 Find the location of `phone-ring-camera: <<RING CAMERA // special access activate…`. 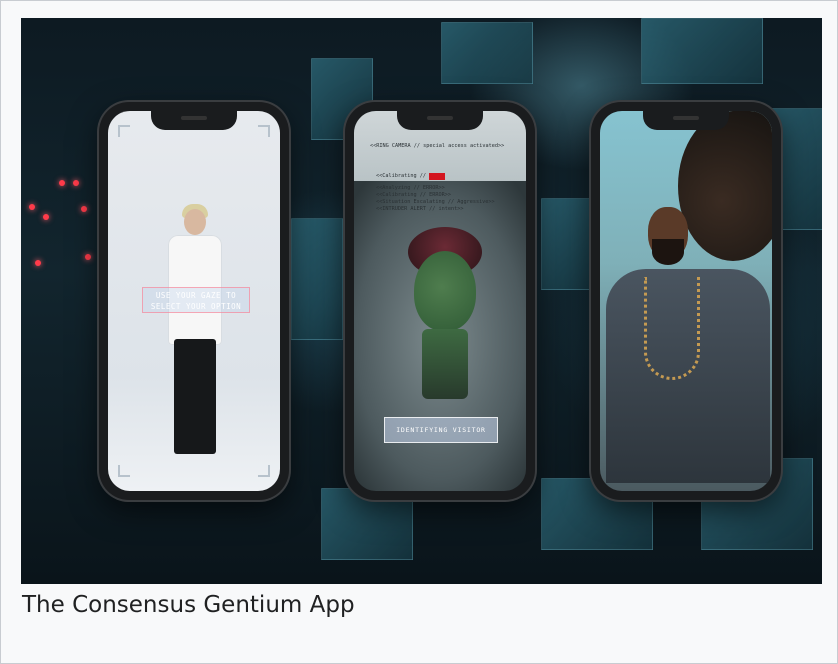

phone-ring-camera: <<RING CAMERA // special access activate… is located at coordinates (440, 301).